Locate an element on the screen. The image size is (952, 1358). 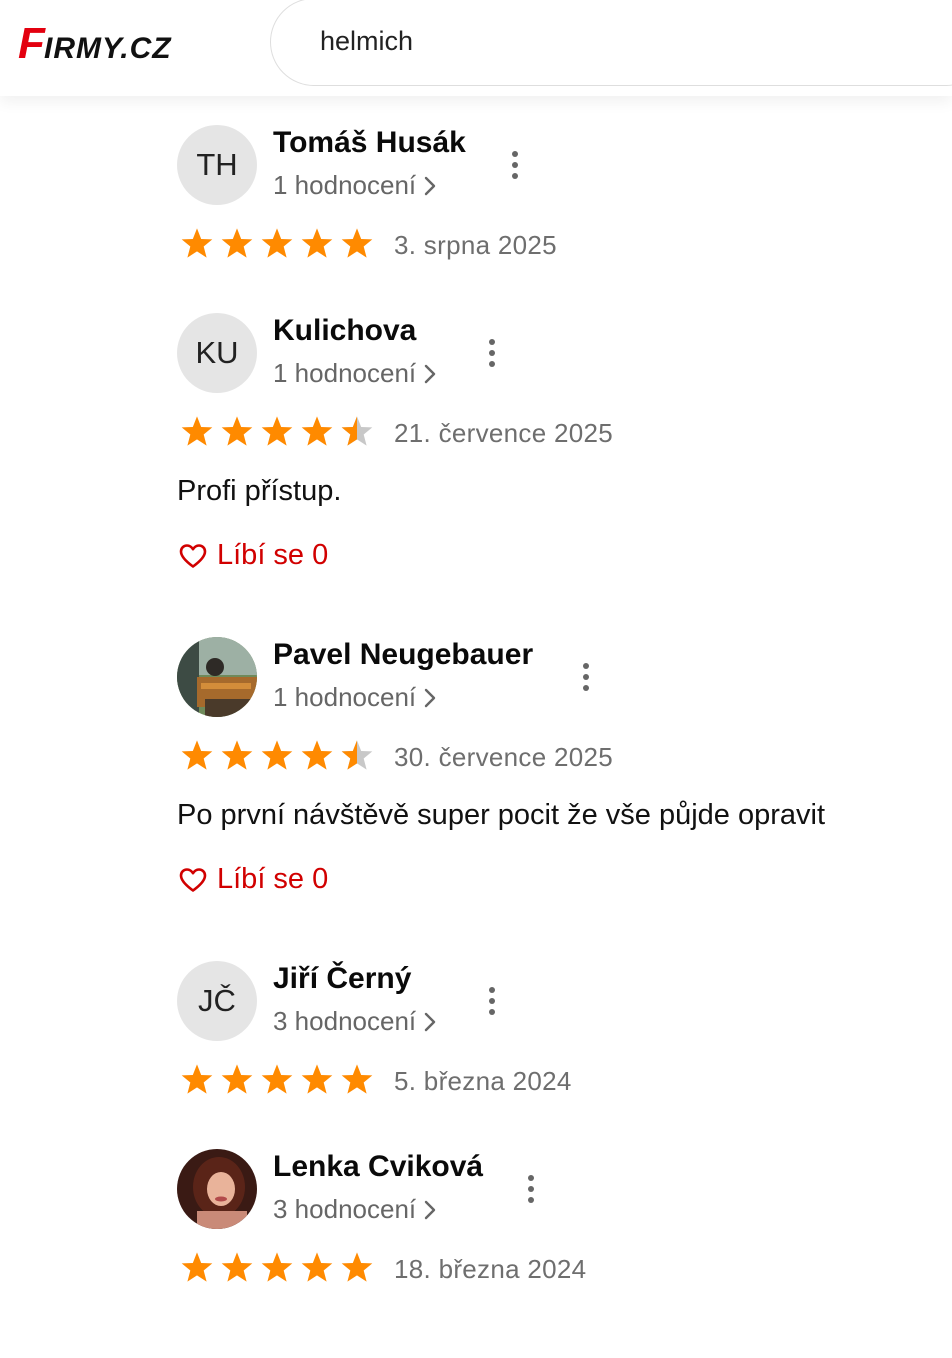
top-bar: F IRMY.CZ is located at coordinates (476, 48).